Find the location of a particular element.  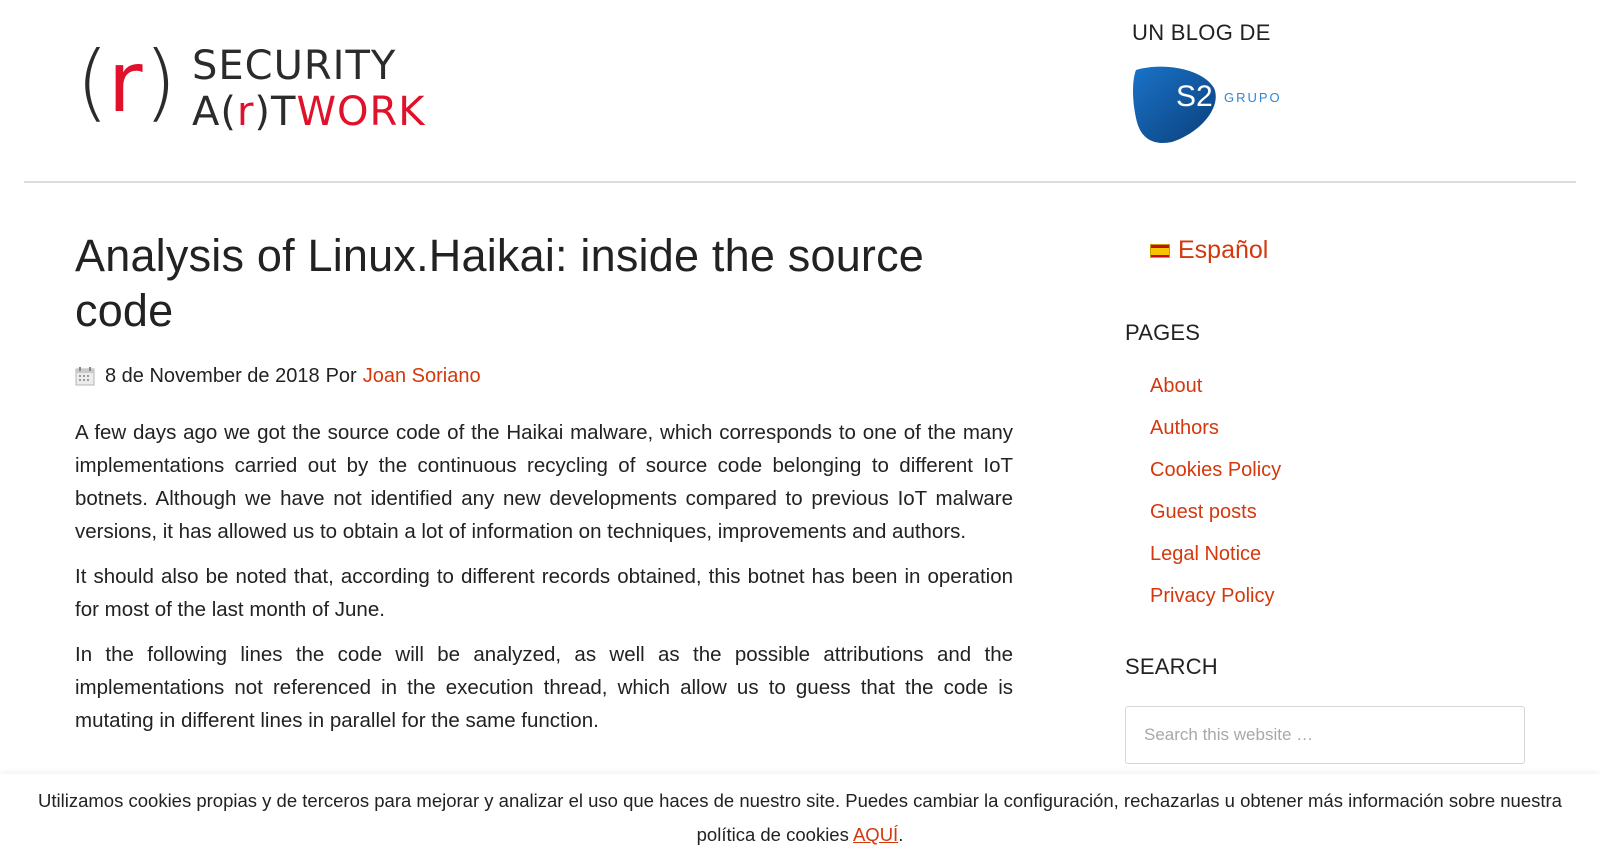

logo-text-artwork: A(r)TWORK is located at coordinates (309, 112).